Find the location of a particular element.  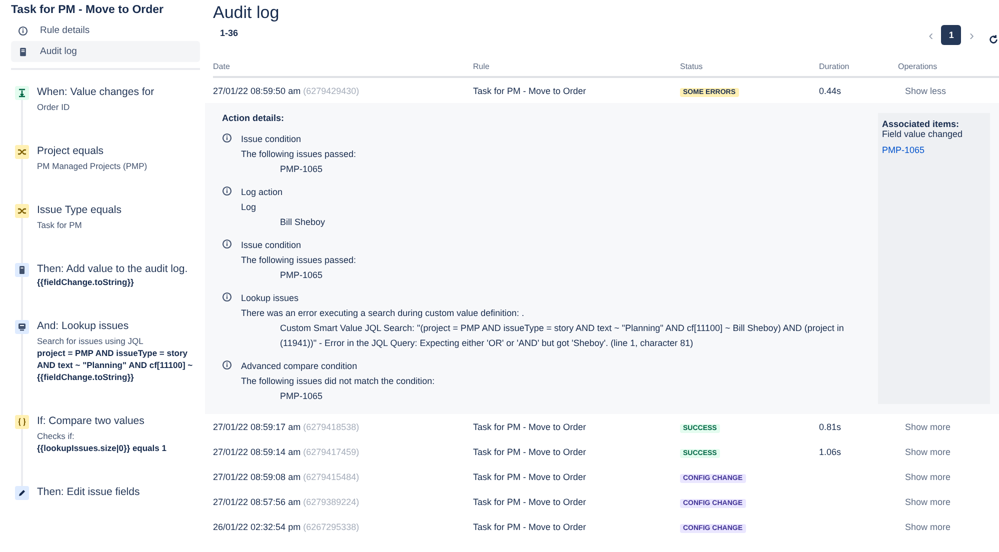

duration-cell-text: 0.81s is located at coordinates (830, 427).